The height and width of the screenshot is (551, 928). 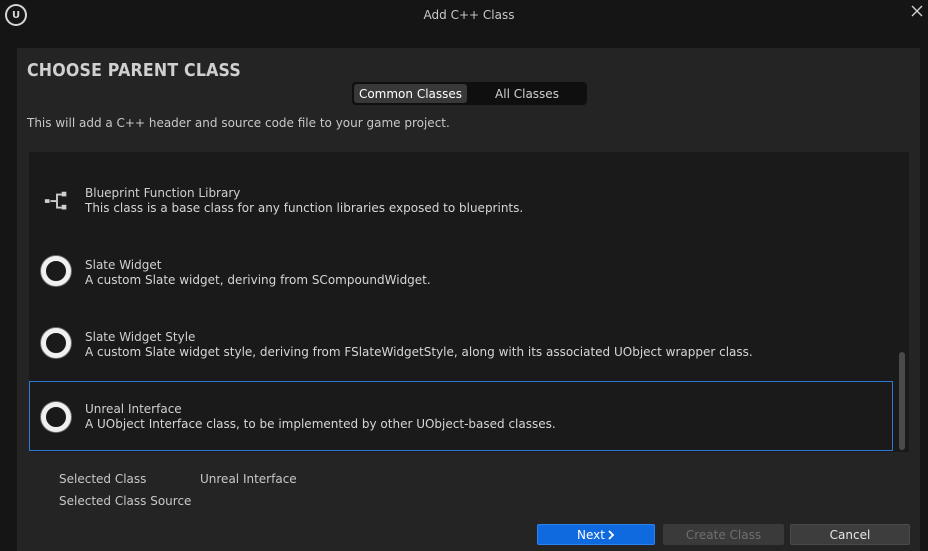 I want to click on chevron-right-icon, so click(x=611, y=534).